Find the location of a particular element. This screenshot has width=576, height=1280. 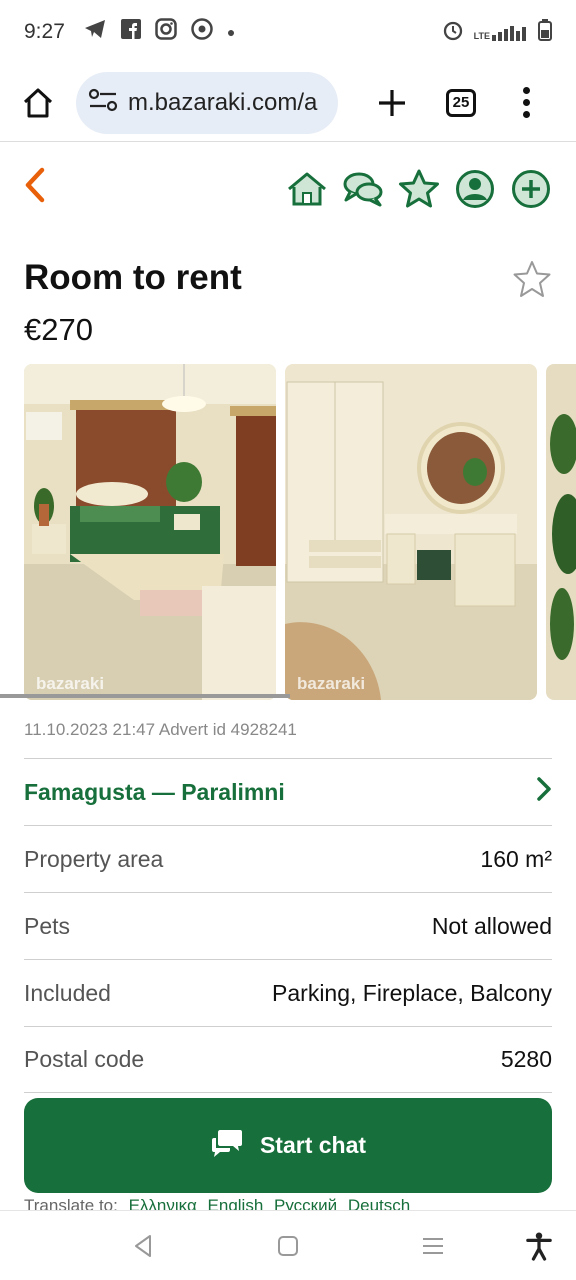

tab-count: 25 is located at coordinates (461, 102).